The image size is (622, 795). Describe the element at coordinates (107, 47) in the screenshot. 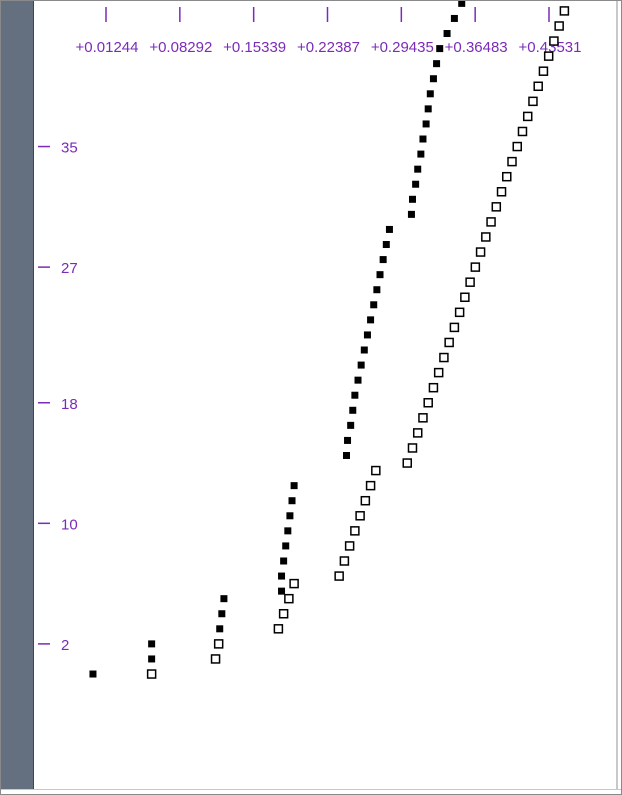

I see `x-tick-label: +0.01244` at that location.